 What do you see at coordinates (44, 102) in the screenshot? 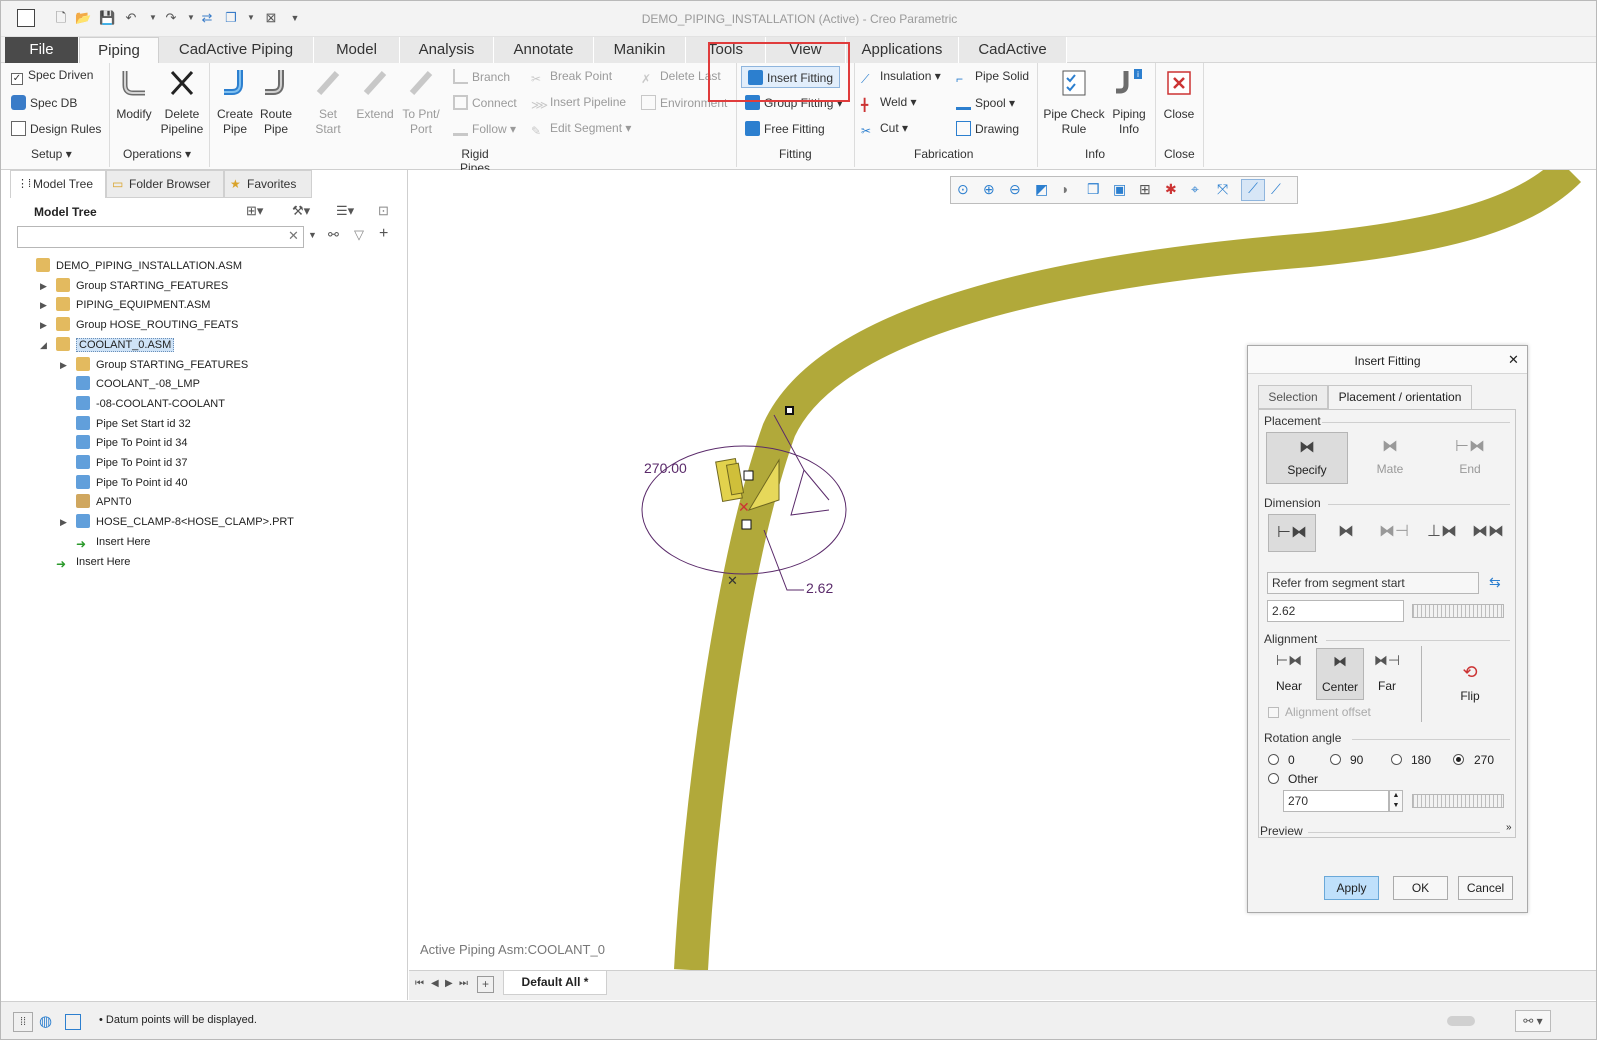
I see `spec-db-button: Spec DB` at bounding box center [44, 102].